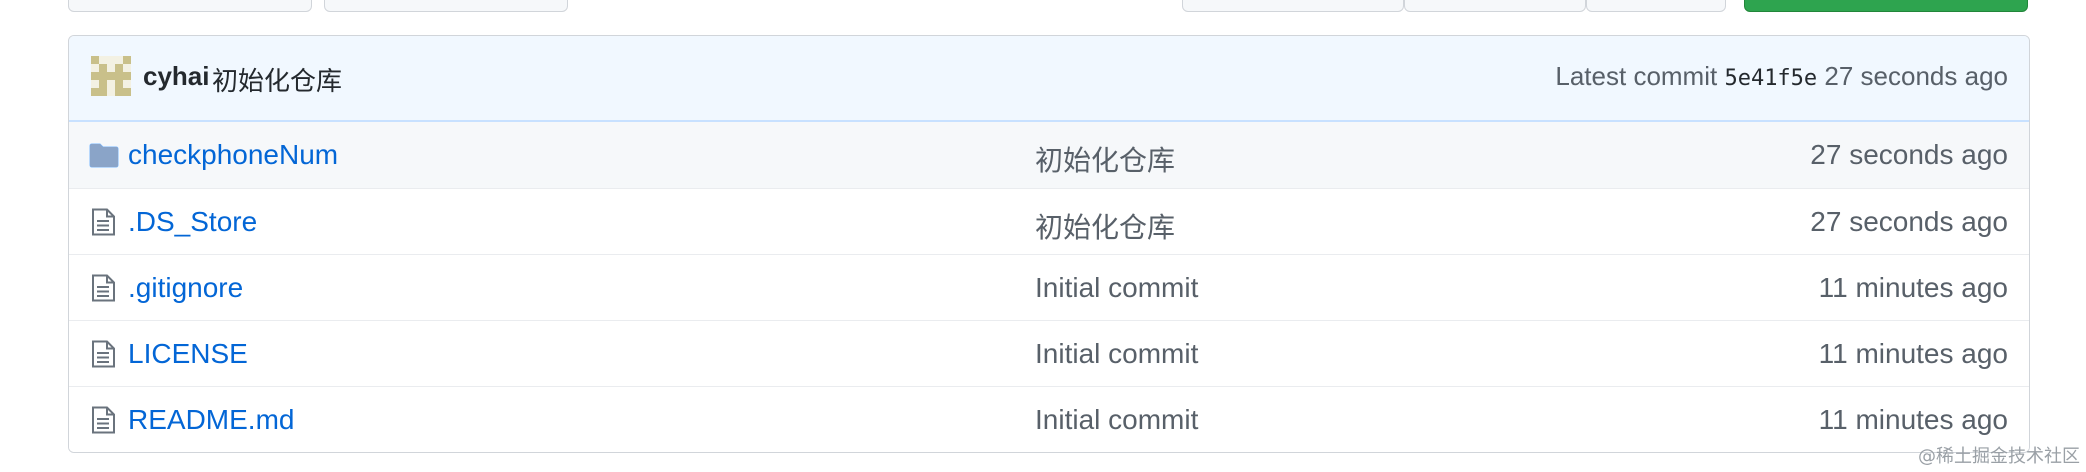  Describe the element at coordinates (1770, 78) in the screenshot. I see `commit-sha-link: 5e41f5e` at that location.